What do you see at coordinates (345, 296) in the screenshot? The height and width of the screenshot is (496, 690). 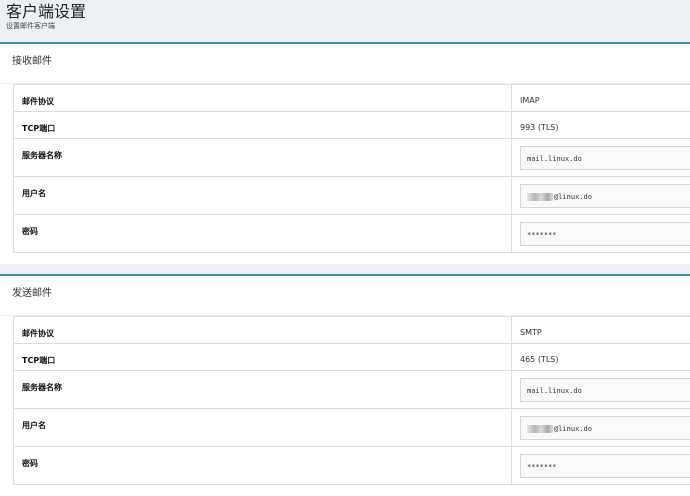 I see `outgoing-mail-title: 发送邮件` at bounding box center [345, 296].